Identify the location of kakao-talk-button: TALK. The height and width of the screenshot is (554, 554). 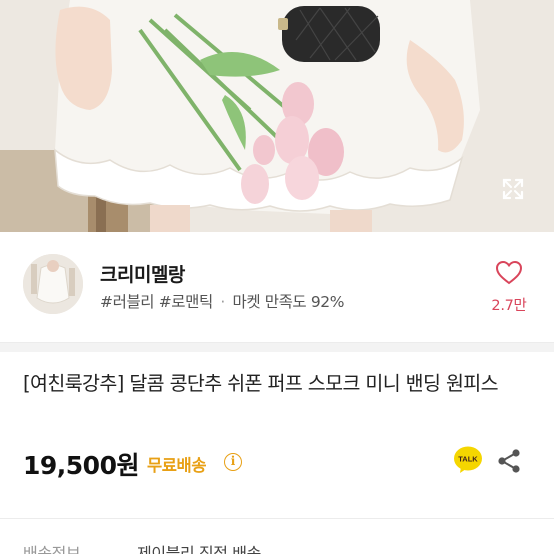
(468, 460).